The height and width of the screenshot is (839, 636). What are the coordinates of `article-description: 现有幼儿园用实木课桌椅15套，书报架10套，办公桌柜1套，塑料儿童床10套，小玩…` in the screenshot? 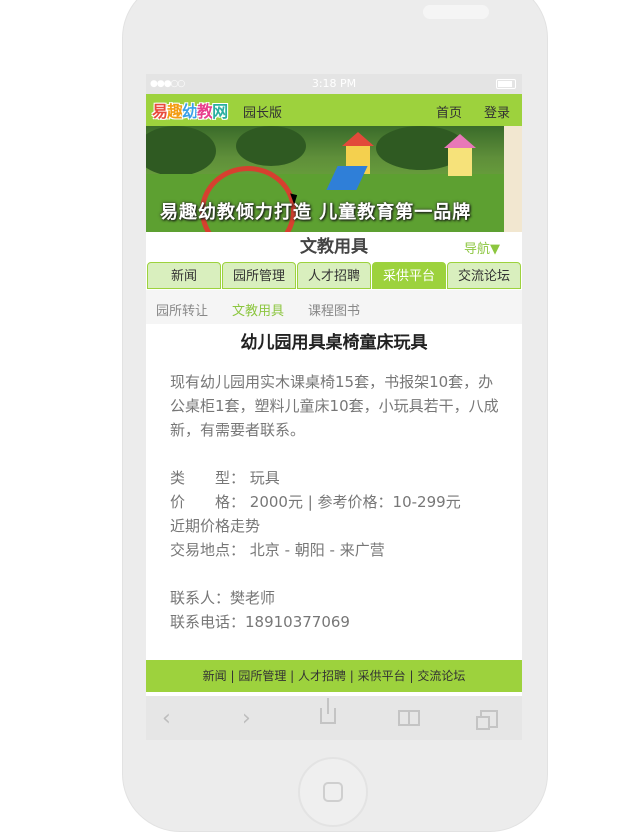 It's located at (334, 406).